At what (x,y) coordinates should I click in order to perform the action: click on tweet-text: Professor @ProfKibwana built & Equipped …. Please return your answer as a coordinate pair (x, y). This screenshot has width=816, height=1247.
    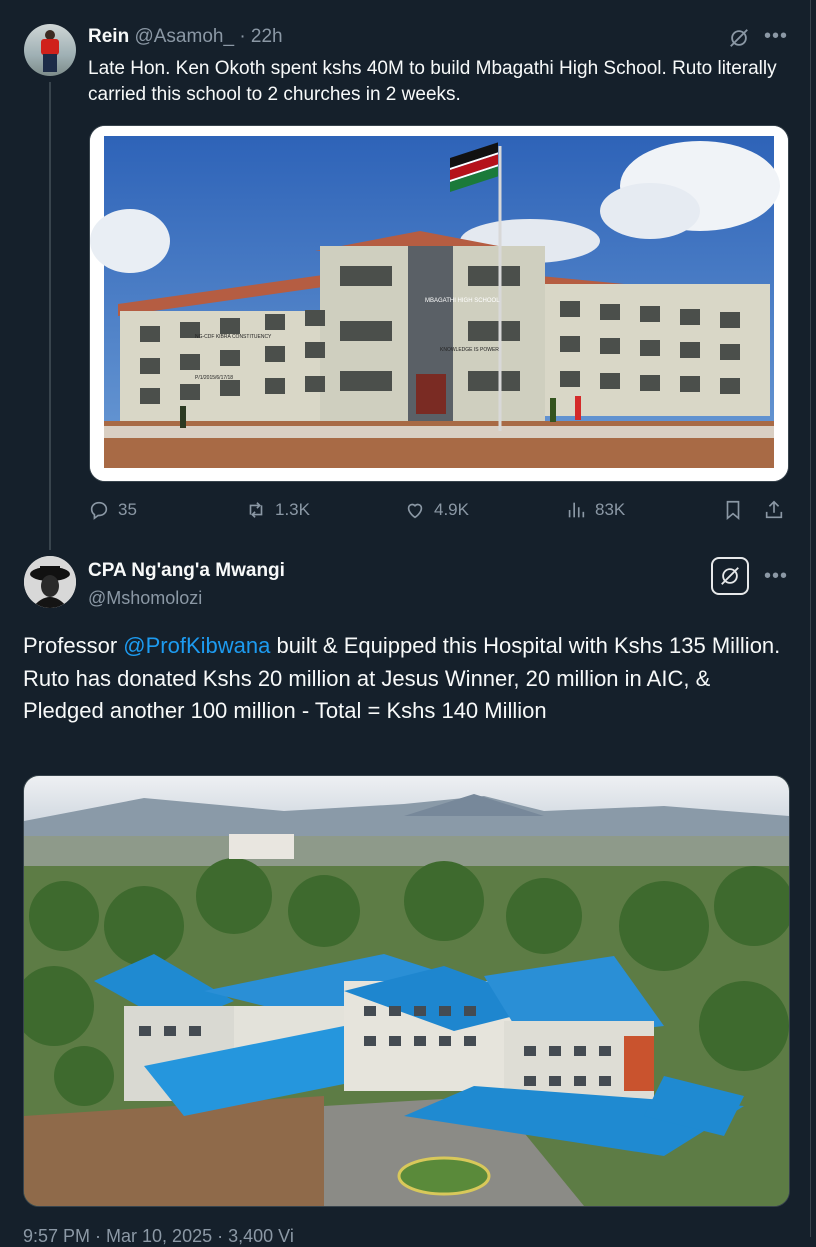
    Looking at the image, I should click on (408, 679).